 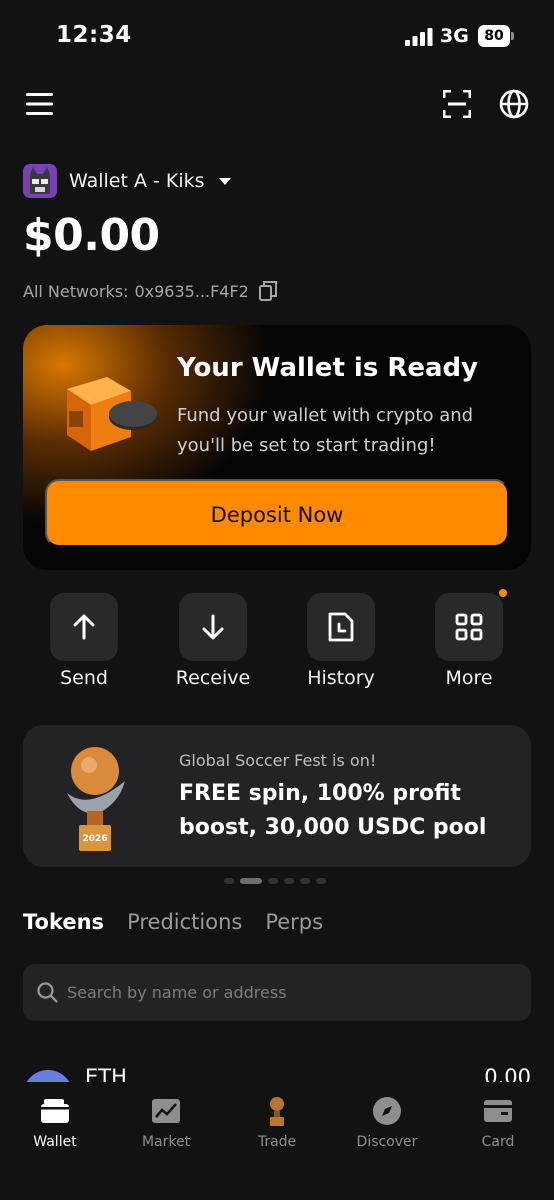 I want to click on nav-trade: Trade, so click(x=277, y=1122).